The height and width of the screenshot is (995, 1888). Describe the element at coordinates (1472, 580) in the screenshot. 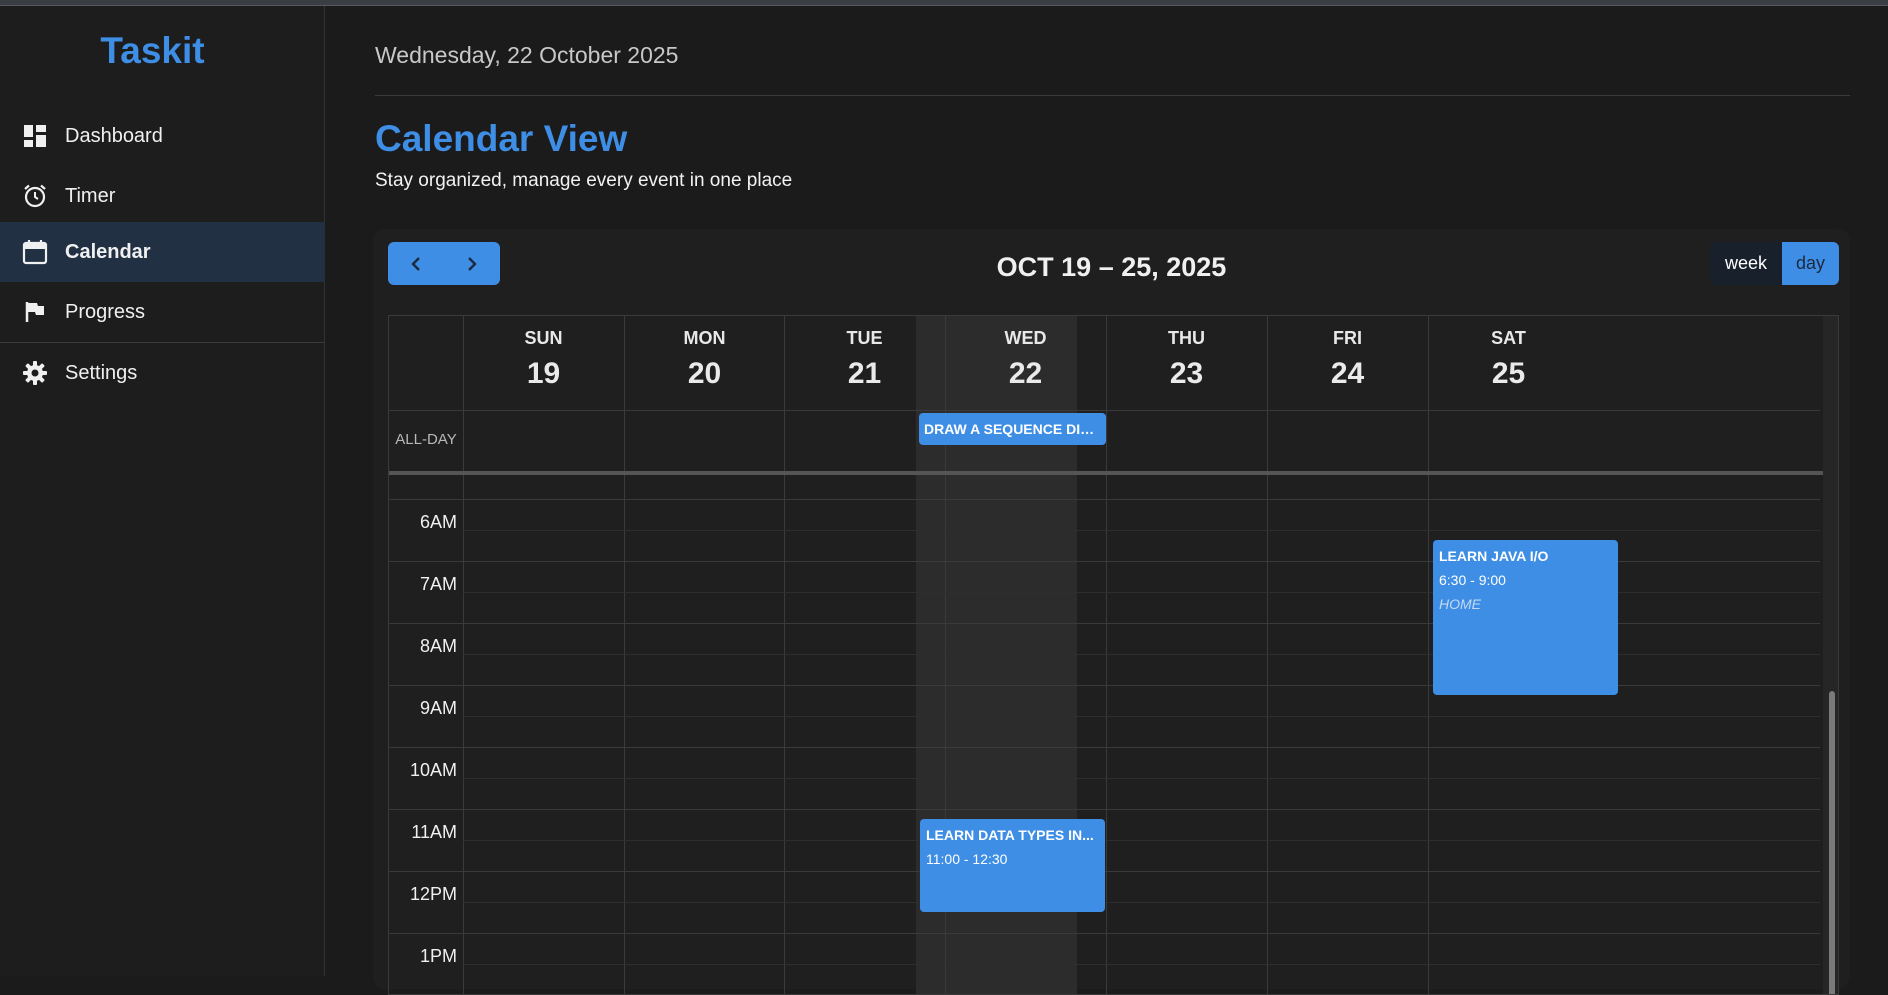

I see `event-time: 6:30 - 9:00` at that location.